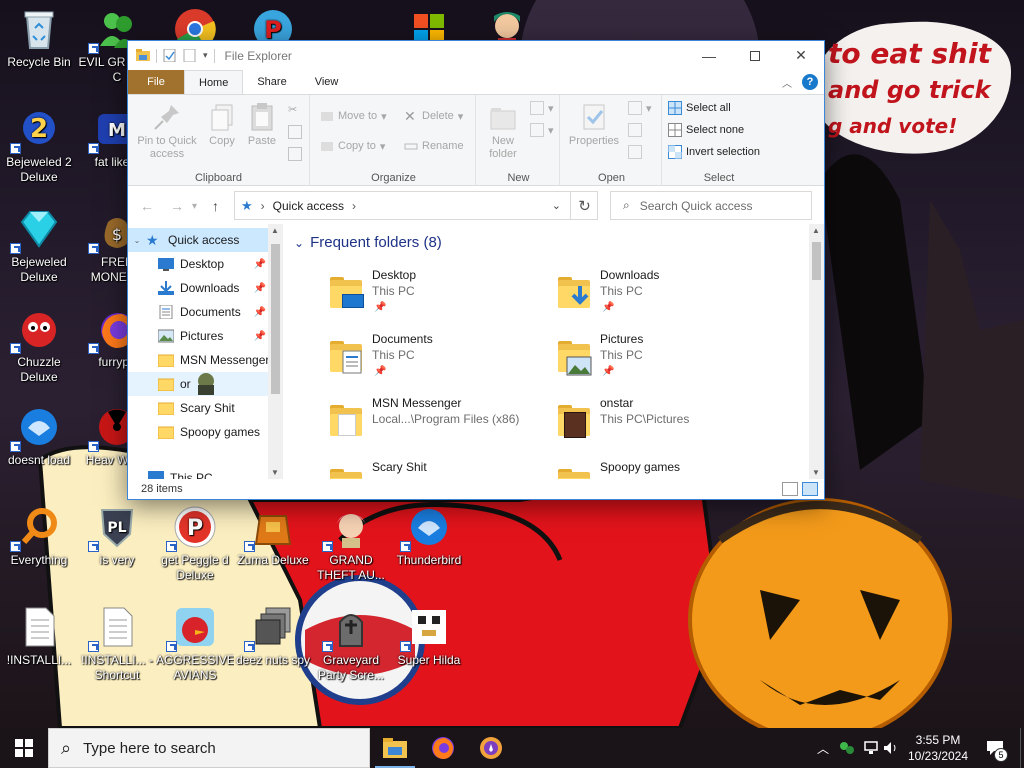  What do you see at coordinates (222, 124) in the screenshot?
I see `copy-button: Copy` at bounding box center [222, 124].